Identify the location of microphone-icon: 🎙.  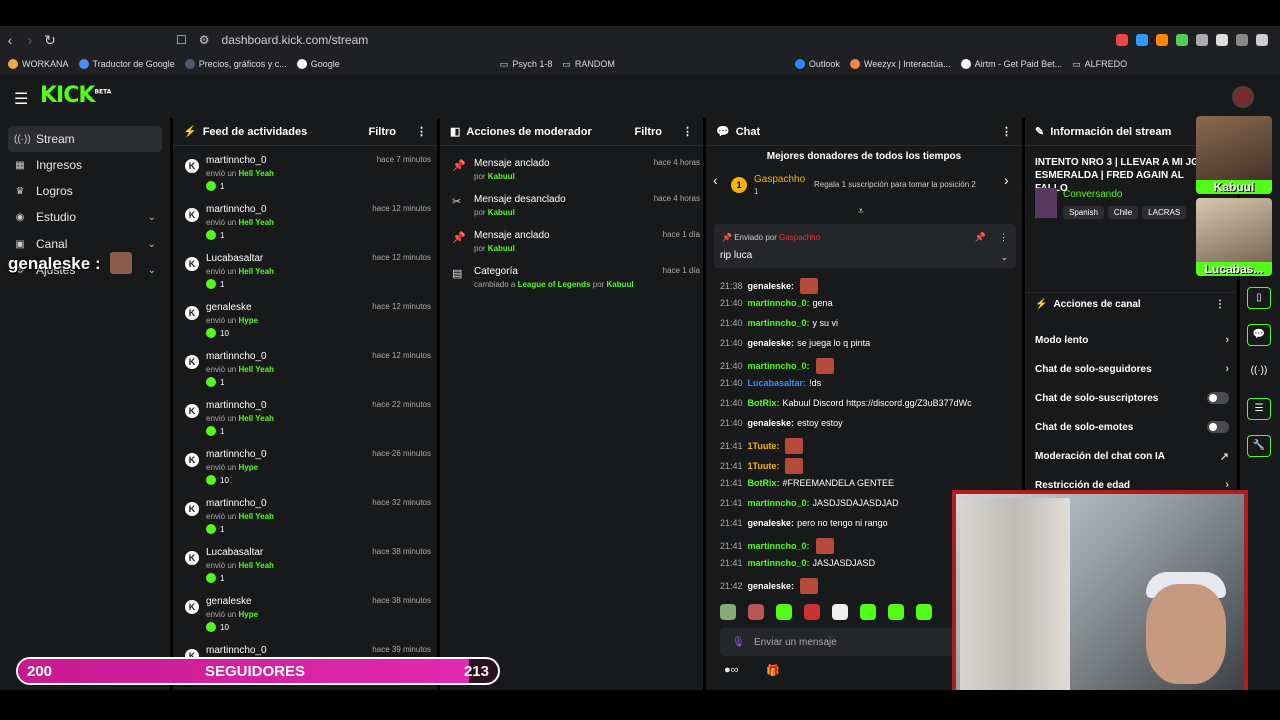
(738, 642).